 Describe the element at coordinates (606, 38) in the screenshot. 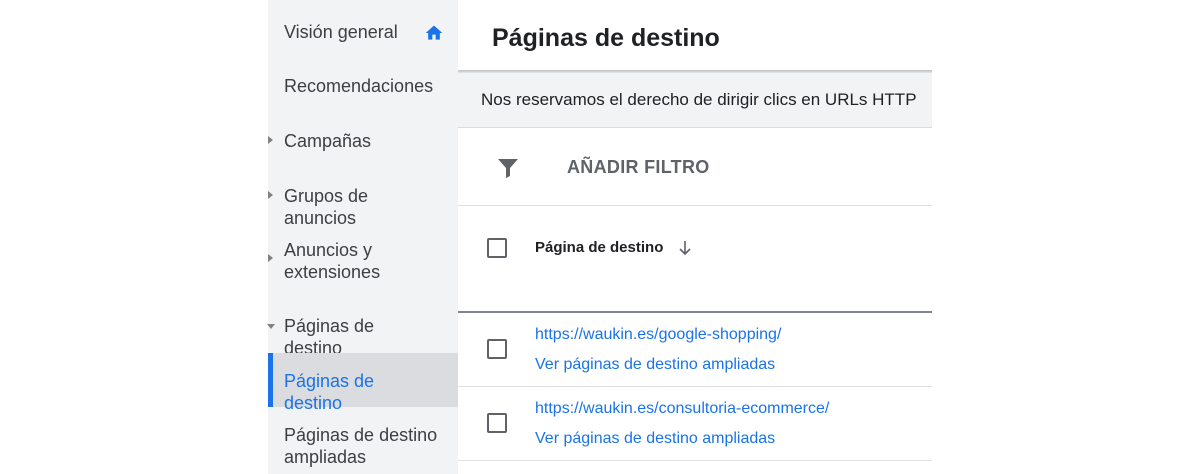

I see `page-title: Páginas de destino` at that location.